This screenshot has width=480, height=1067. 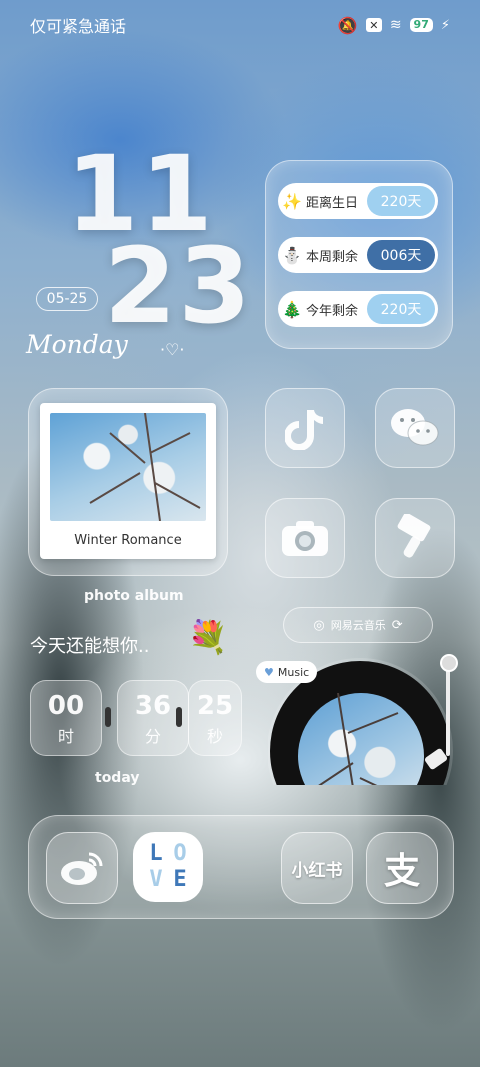 I want to click on sim-off-icon: ✕, so click(x=373, y=25).